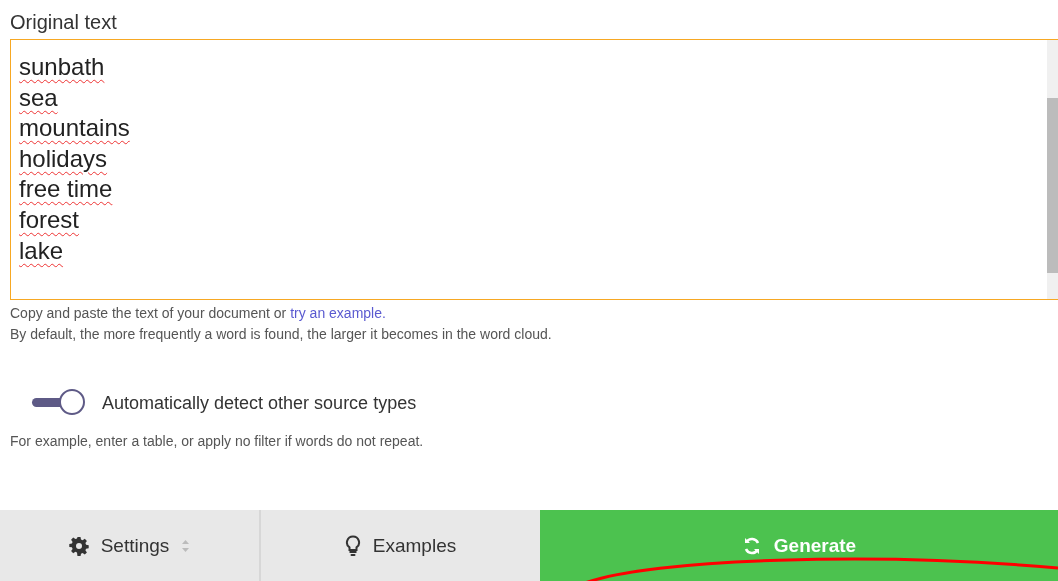  What do you see at coordinates (217, 441) in the screenshot?
I see `hint-text: For example, enter a table, or apply no filter if words do not repeat.` at bounding box center [217, 441].